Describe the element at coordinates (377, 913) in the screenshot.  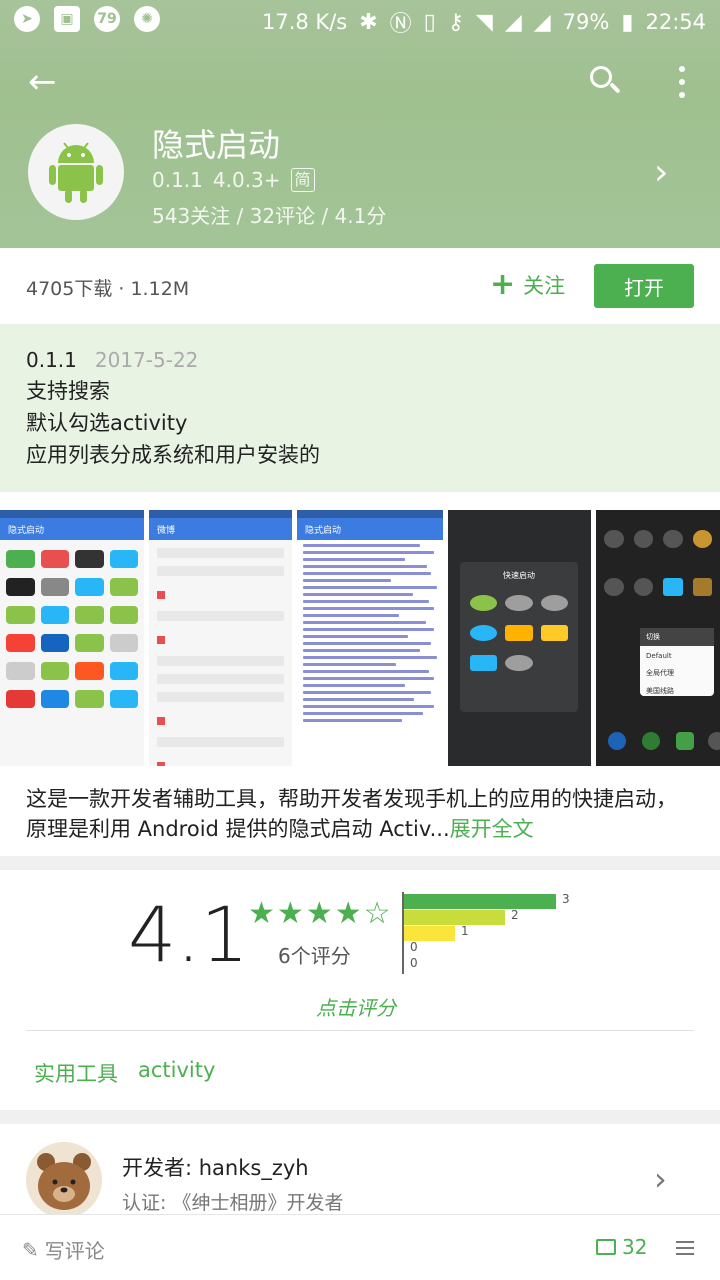
I see `star-empty-icon: ☆` at that location.